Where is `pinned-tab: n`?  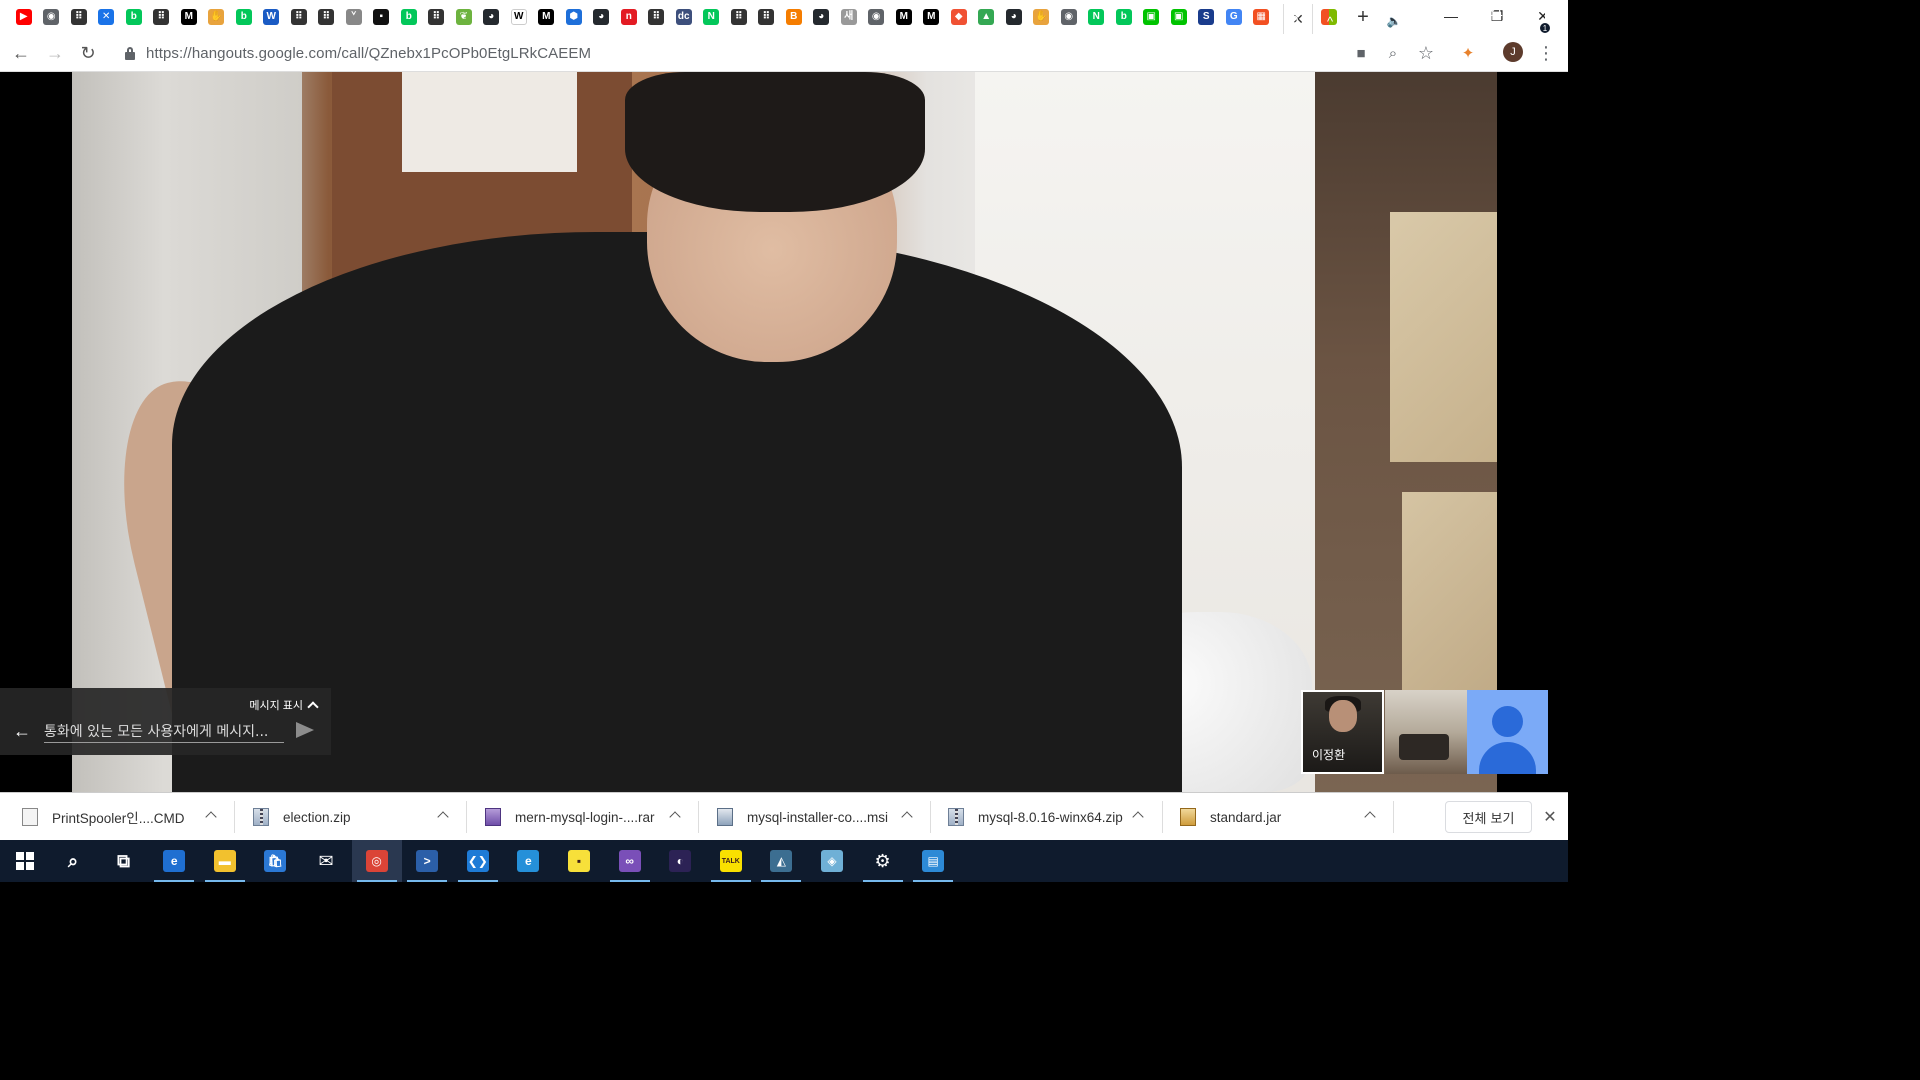 pinned-tab: n is located at coordinates (629, 17).